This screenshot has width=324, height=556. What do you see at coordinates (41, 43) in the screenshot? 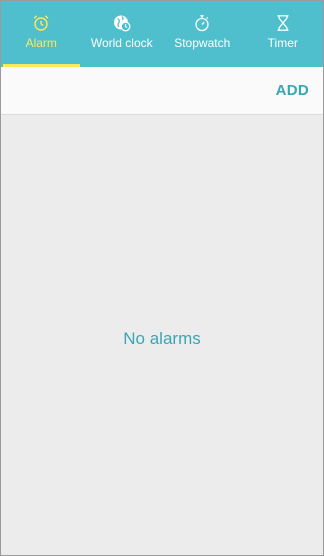
I see `tab-alarm-label: Alarm` at bounding box center [41, 43].